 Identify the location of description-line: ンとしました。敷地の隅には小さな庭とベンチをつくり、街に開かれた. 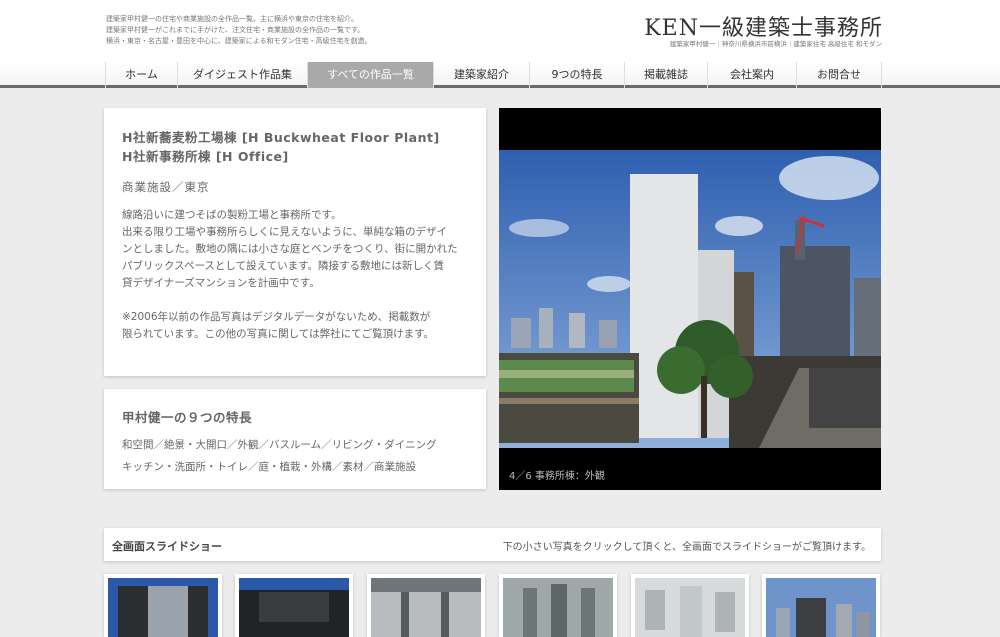
(290, 249).